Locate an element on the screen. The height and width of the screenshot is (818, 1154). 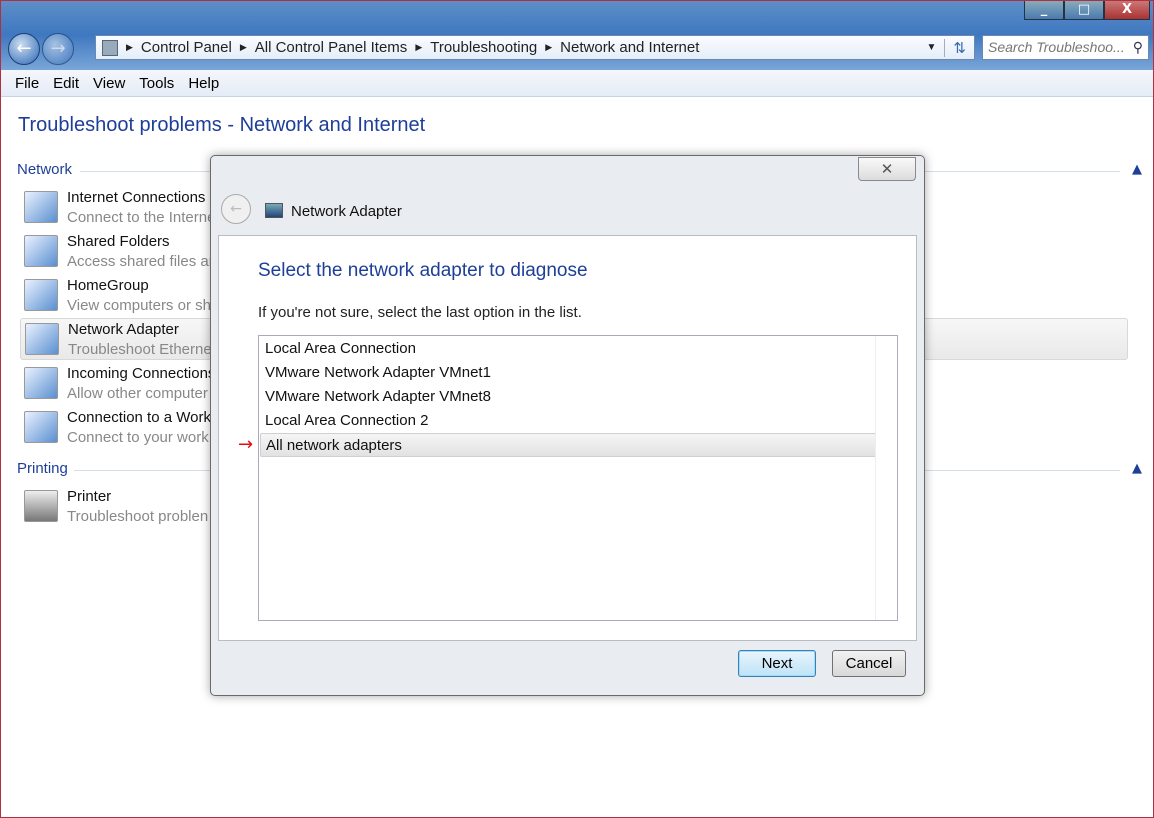
item-title: Incoming Connections is located at coordinates (141, 373).